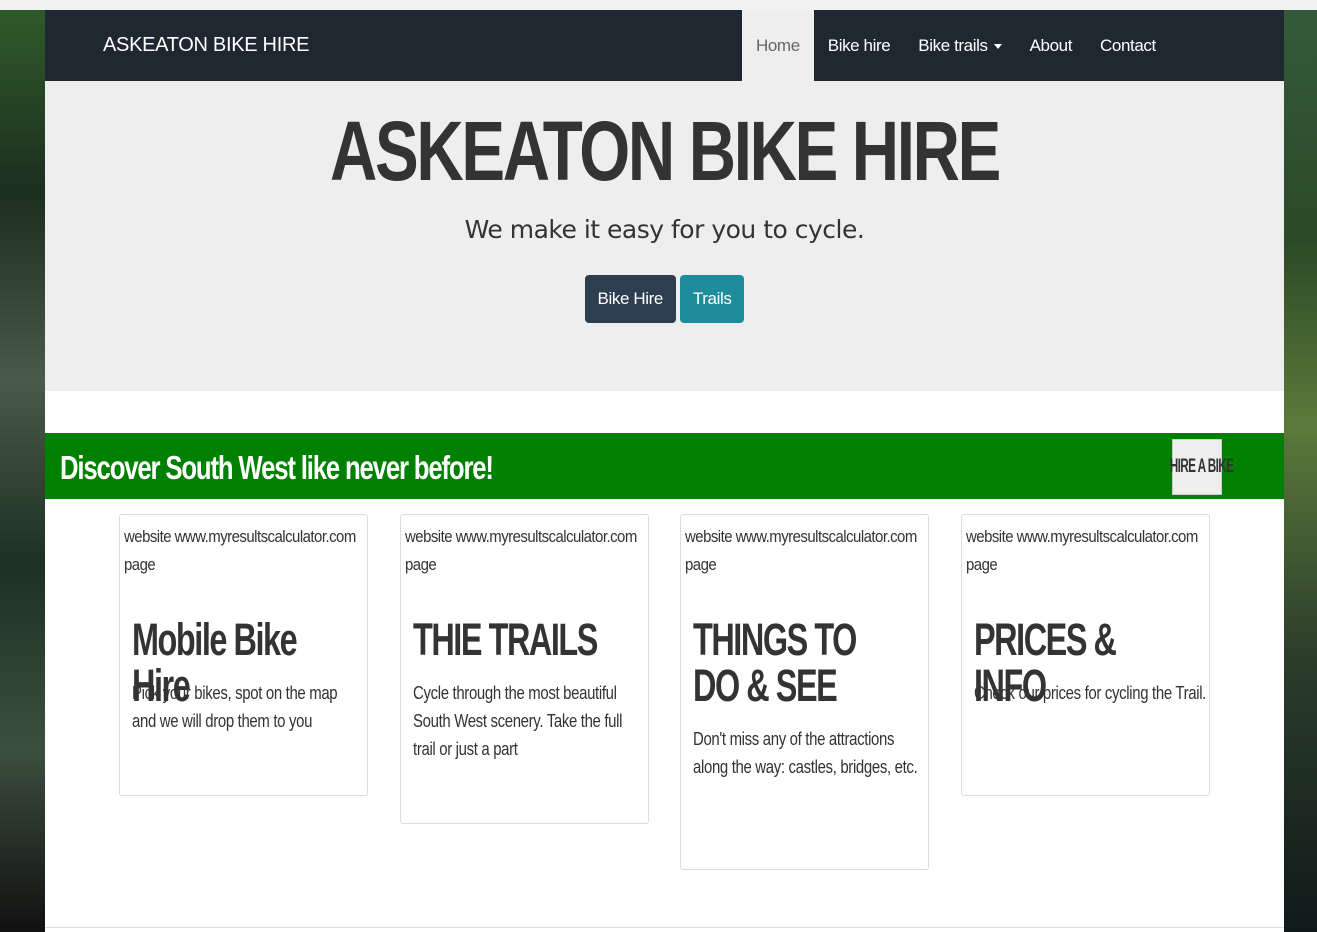 The image size is (1317, 932). What do you see at coordinates (1090, 693) in the screenshot?
I see `card-description: Check our prices for cycling the Trail.` at bounding box center [1090, 693].